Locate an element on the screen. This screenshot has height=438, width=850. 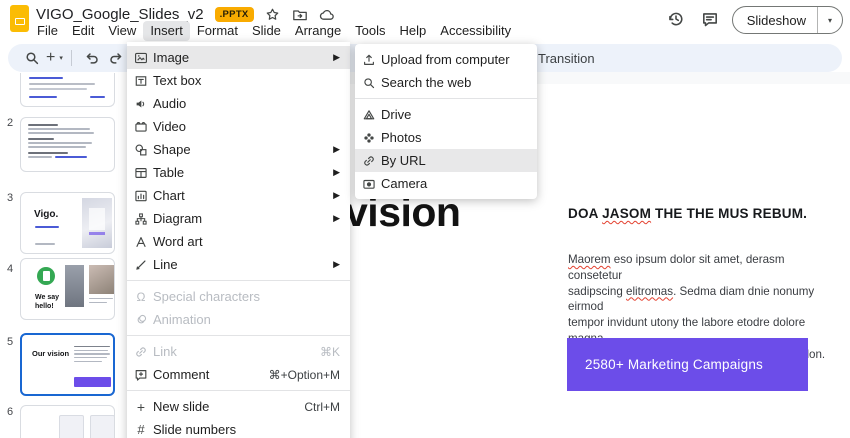
redo-icon is located at coordinates (116, 58).